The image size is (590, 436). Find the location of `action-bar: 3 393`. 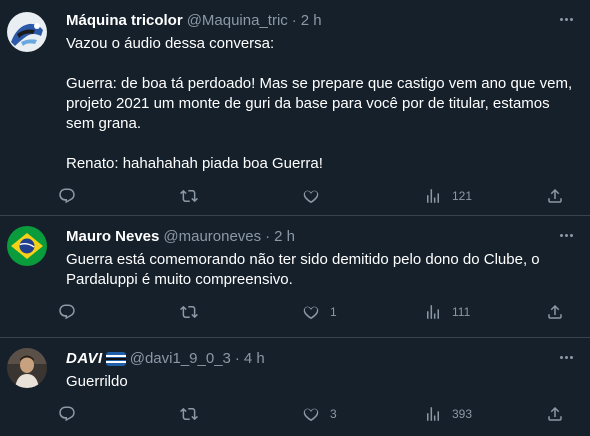

action-bar: 3 393 is located at coordinates (316, 416).